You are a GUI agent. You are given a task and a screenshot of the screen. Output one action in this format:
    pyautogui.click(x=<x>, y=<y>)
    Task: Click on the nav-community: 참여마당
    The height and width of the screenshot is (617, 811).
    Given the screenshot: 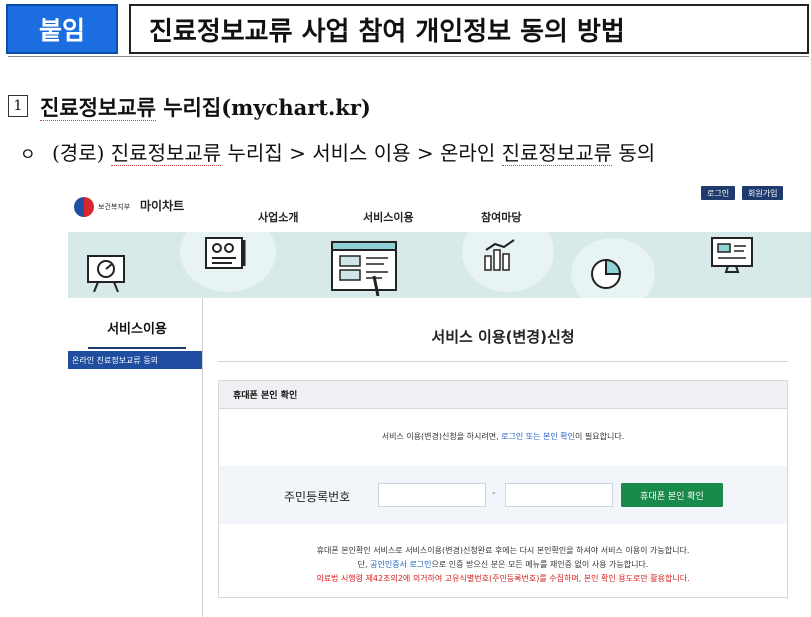 What is the action you would take?
    pyautogui.click(x=501, y=217)
    